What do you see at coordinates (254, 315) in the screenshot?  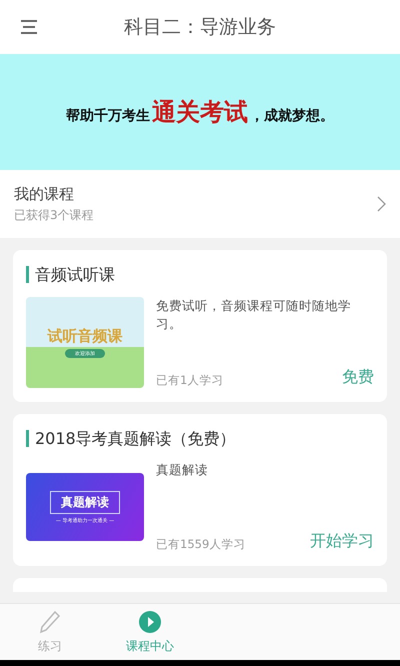 I see `course-description: 免费试听，音频课程可随时随地学习。` at bounding box center [254, 315].